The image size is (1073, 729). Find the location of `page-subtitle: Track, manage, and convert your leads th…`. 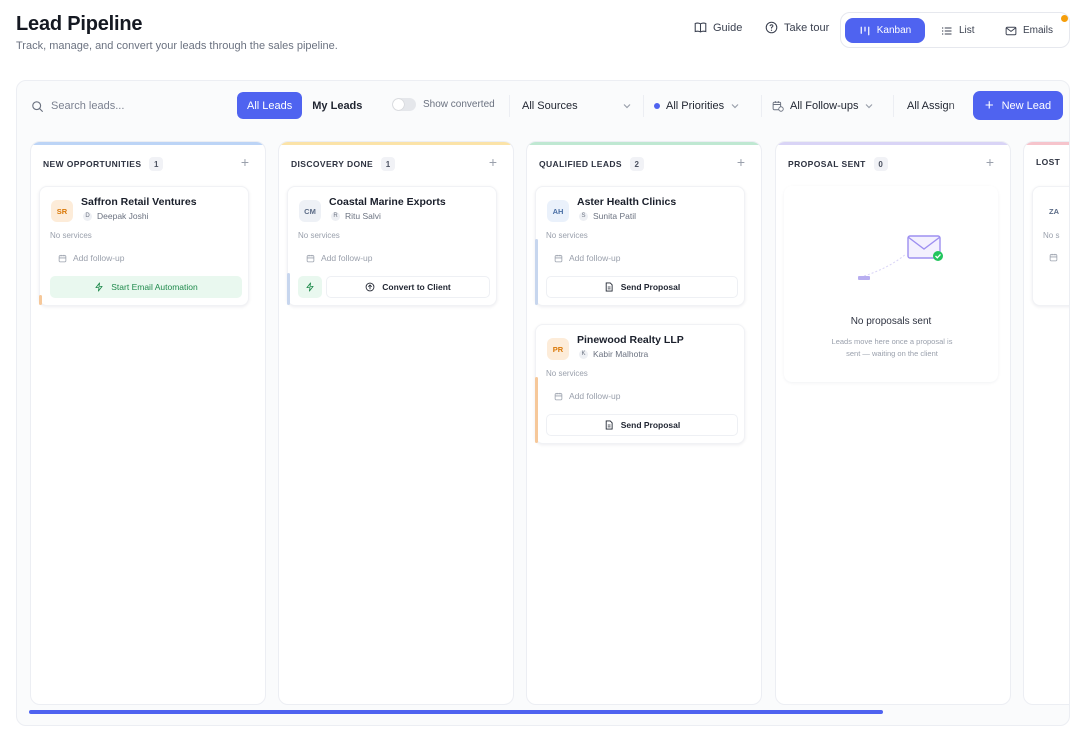

page-subtitle: Track, manage, and convert your leads th… is located at coordinates (177, 46).